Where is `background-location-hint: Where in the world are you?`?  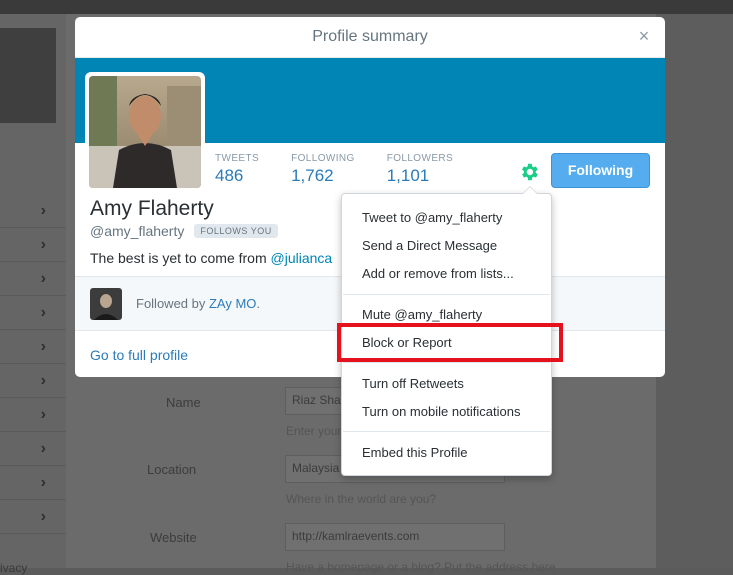 background-location-hint: Where in the world are you? is located at coordinates (361, 499).